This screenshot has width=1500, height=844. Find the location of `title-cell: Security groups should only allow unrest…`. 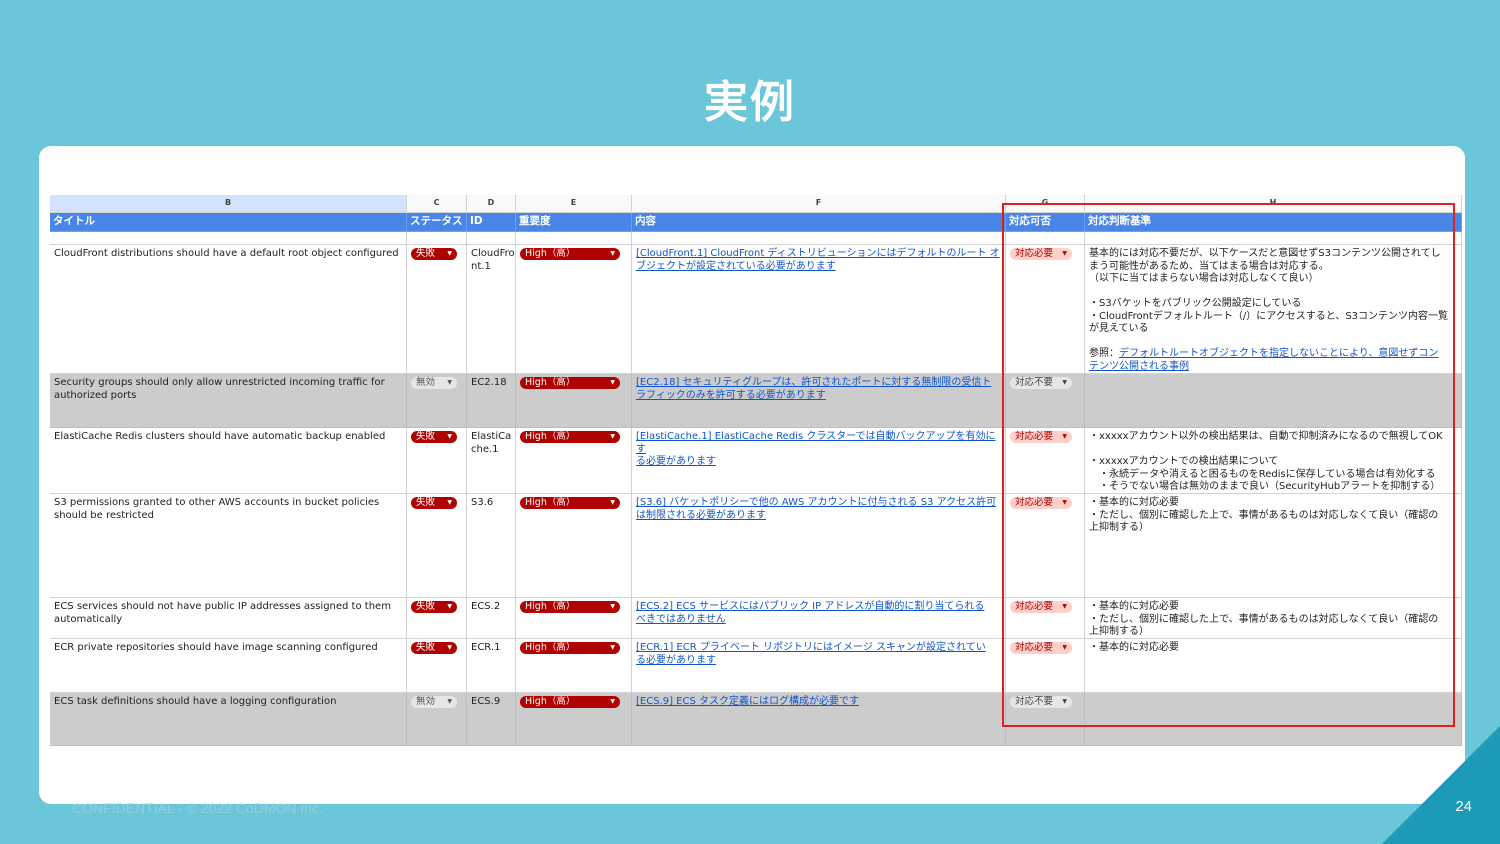

title-cell: Security groups should only allow unrest… is located at coordinates (228, 401).